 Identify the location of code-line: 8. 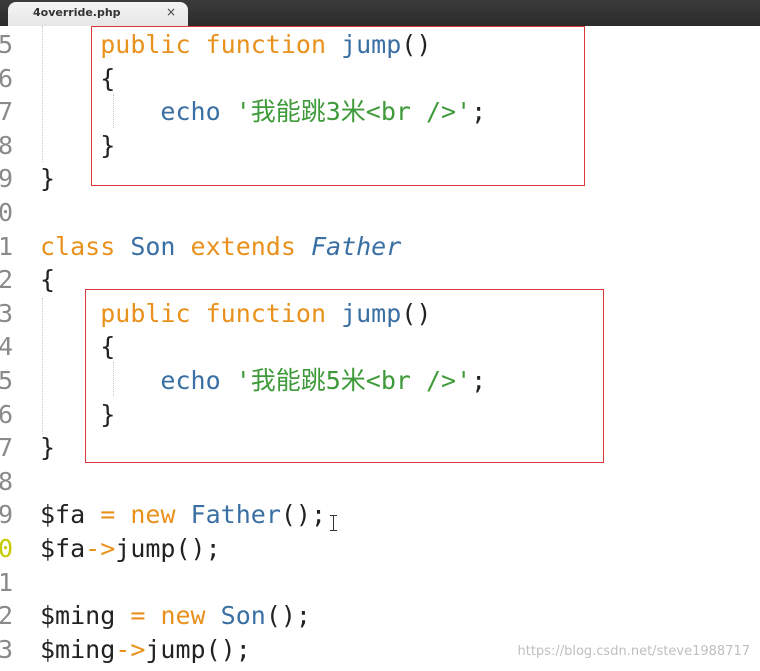
(380, 482).